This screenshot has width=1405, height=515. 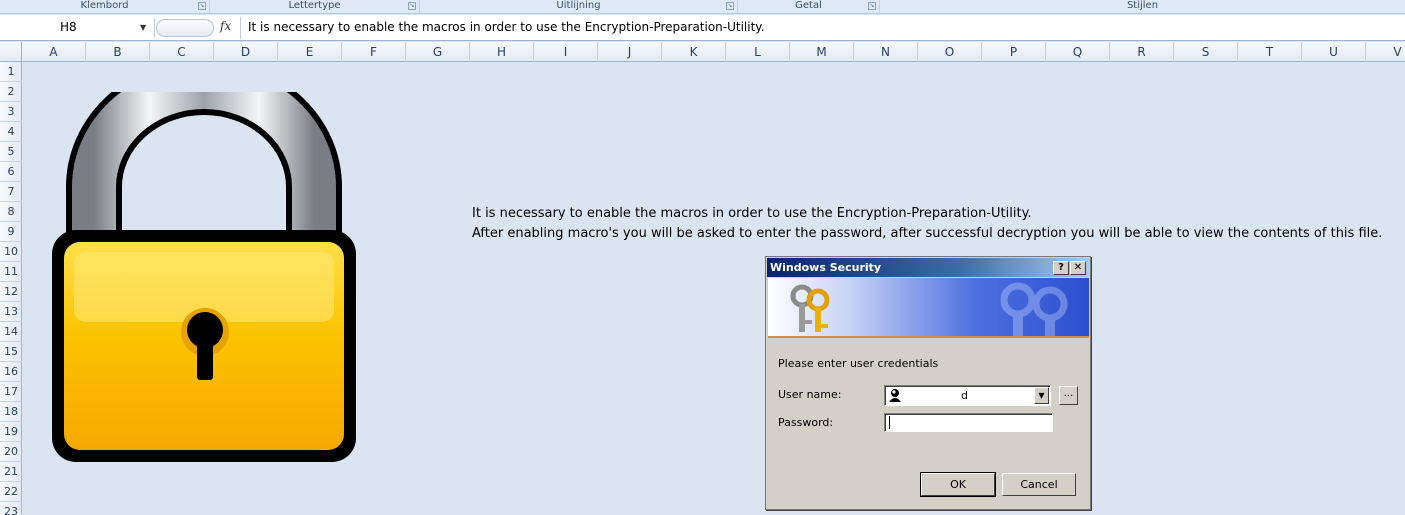 What do you see at coordinates (810, 394) in the screenshot?
I see `username-label: User name:` at bounding box center [810, 394].